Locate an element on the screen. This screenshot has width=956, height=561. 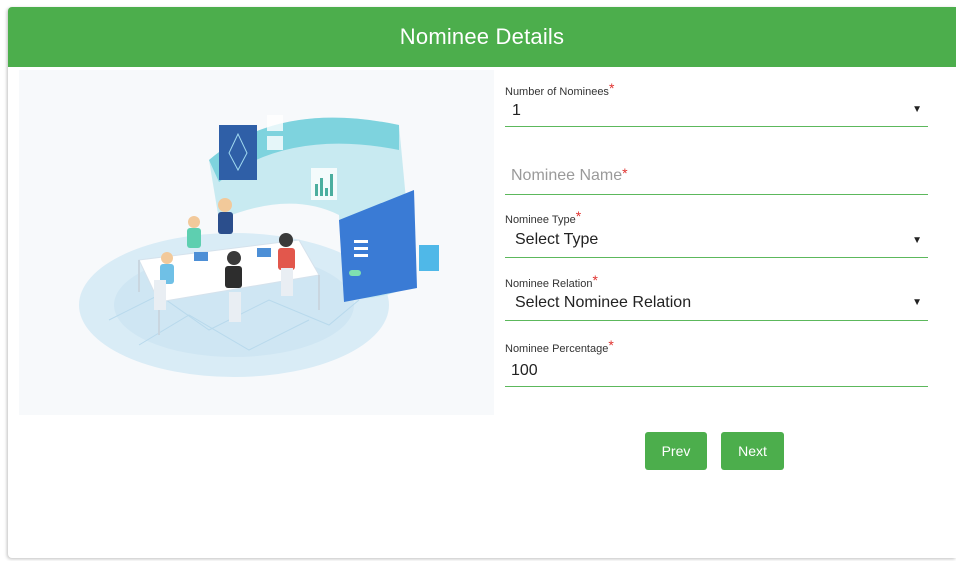
nominee-percentage-value: 100 is located at coordinates (524, 370).